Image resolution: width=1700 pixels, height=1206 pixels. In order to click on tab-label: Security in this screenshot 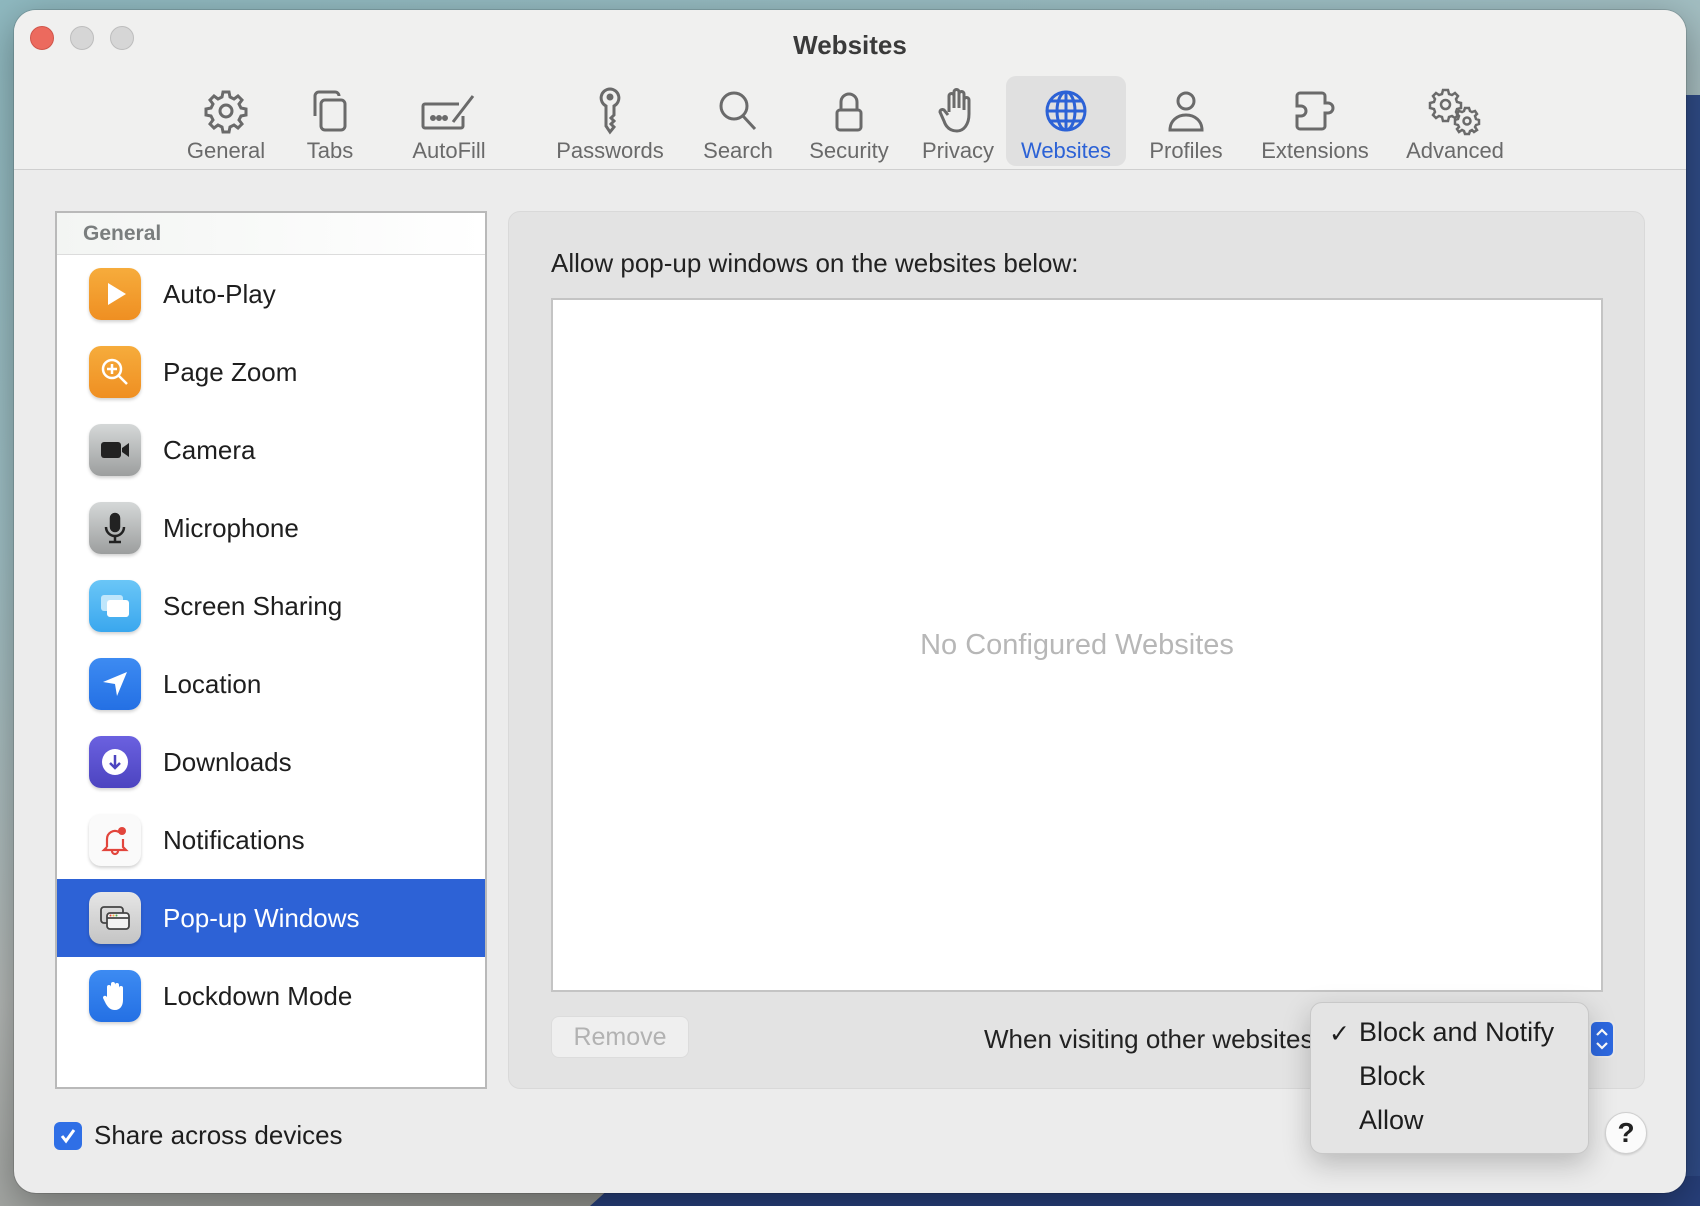, I will do `click(849, 150)`.